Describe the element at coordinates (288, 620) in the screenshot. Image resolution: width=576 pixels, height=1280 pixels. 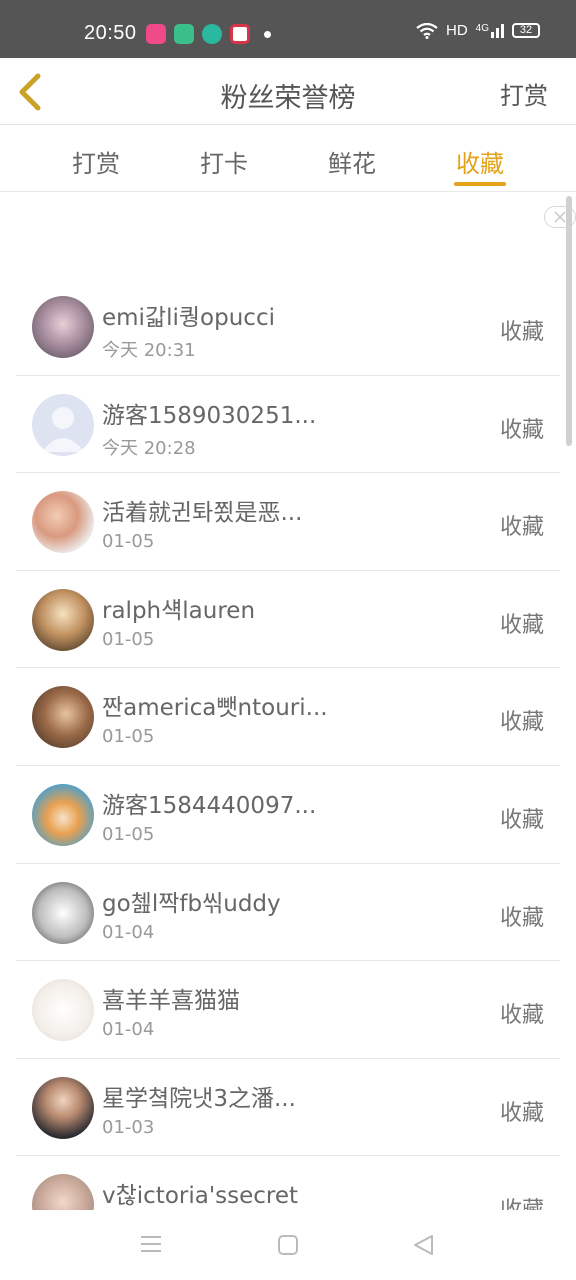
I see `list-item: ralph섁lauren 01-05 收藏` at that location.